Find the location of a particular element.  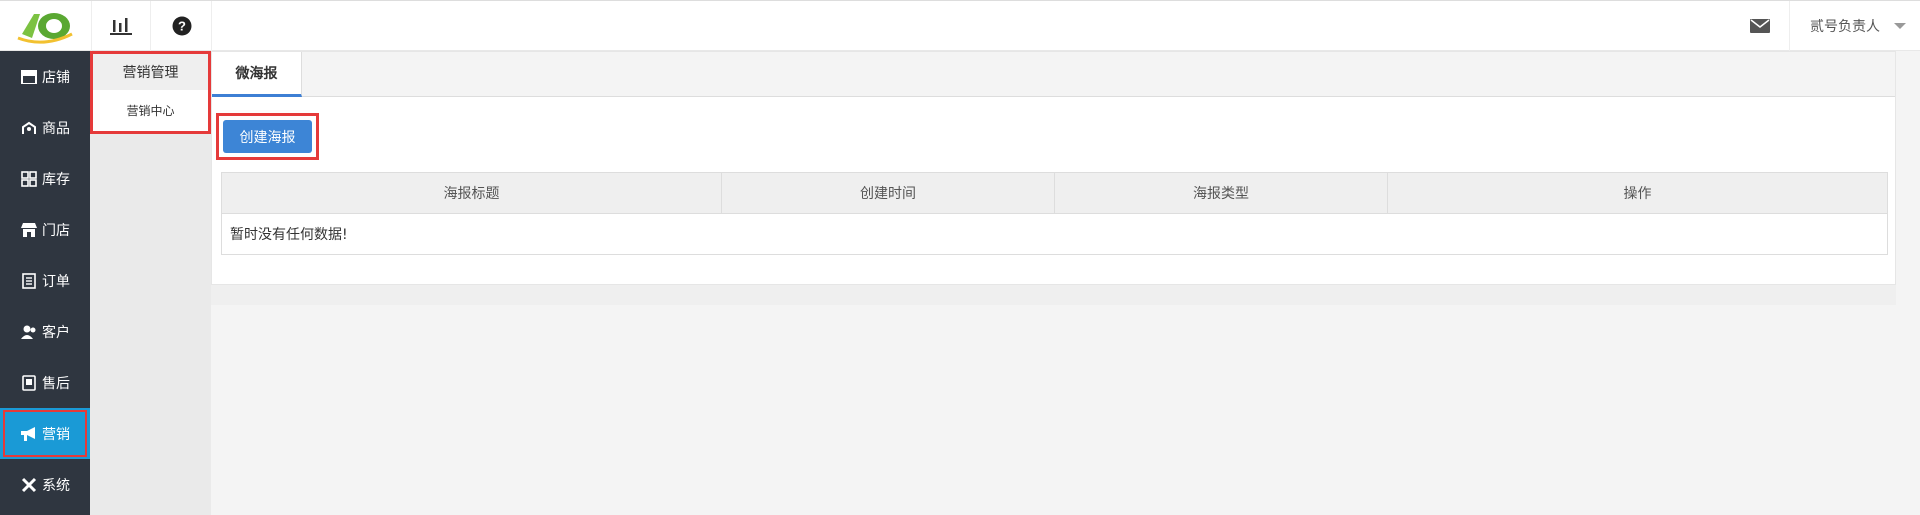

main-sidebar: 店铺 商品 库存 门店 订单 客户 售后 营销 系统 is located at coordinates (45, 283).